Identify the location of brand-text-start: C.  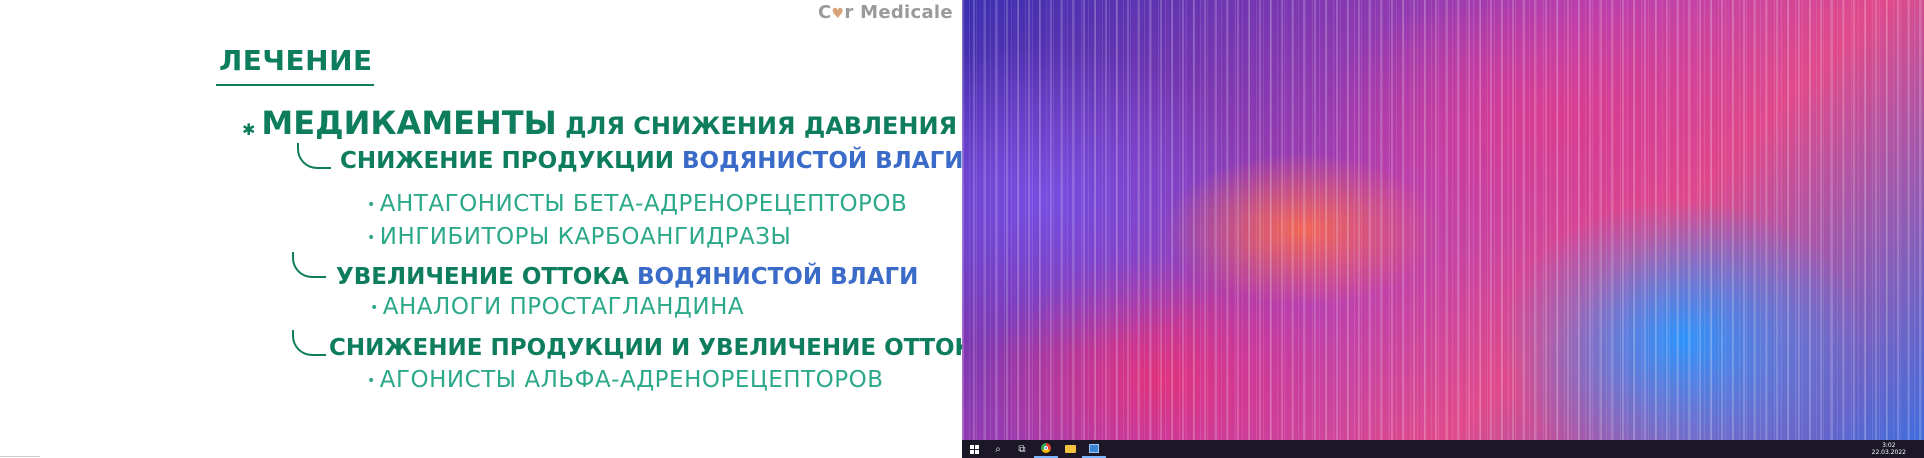
(825, 12).